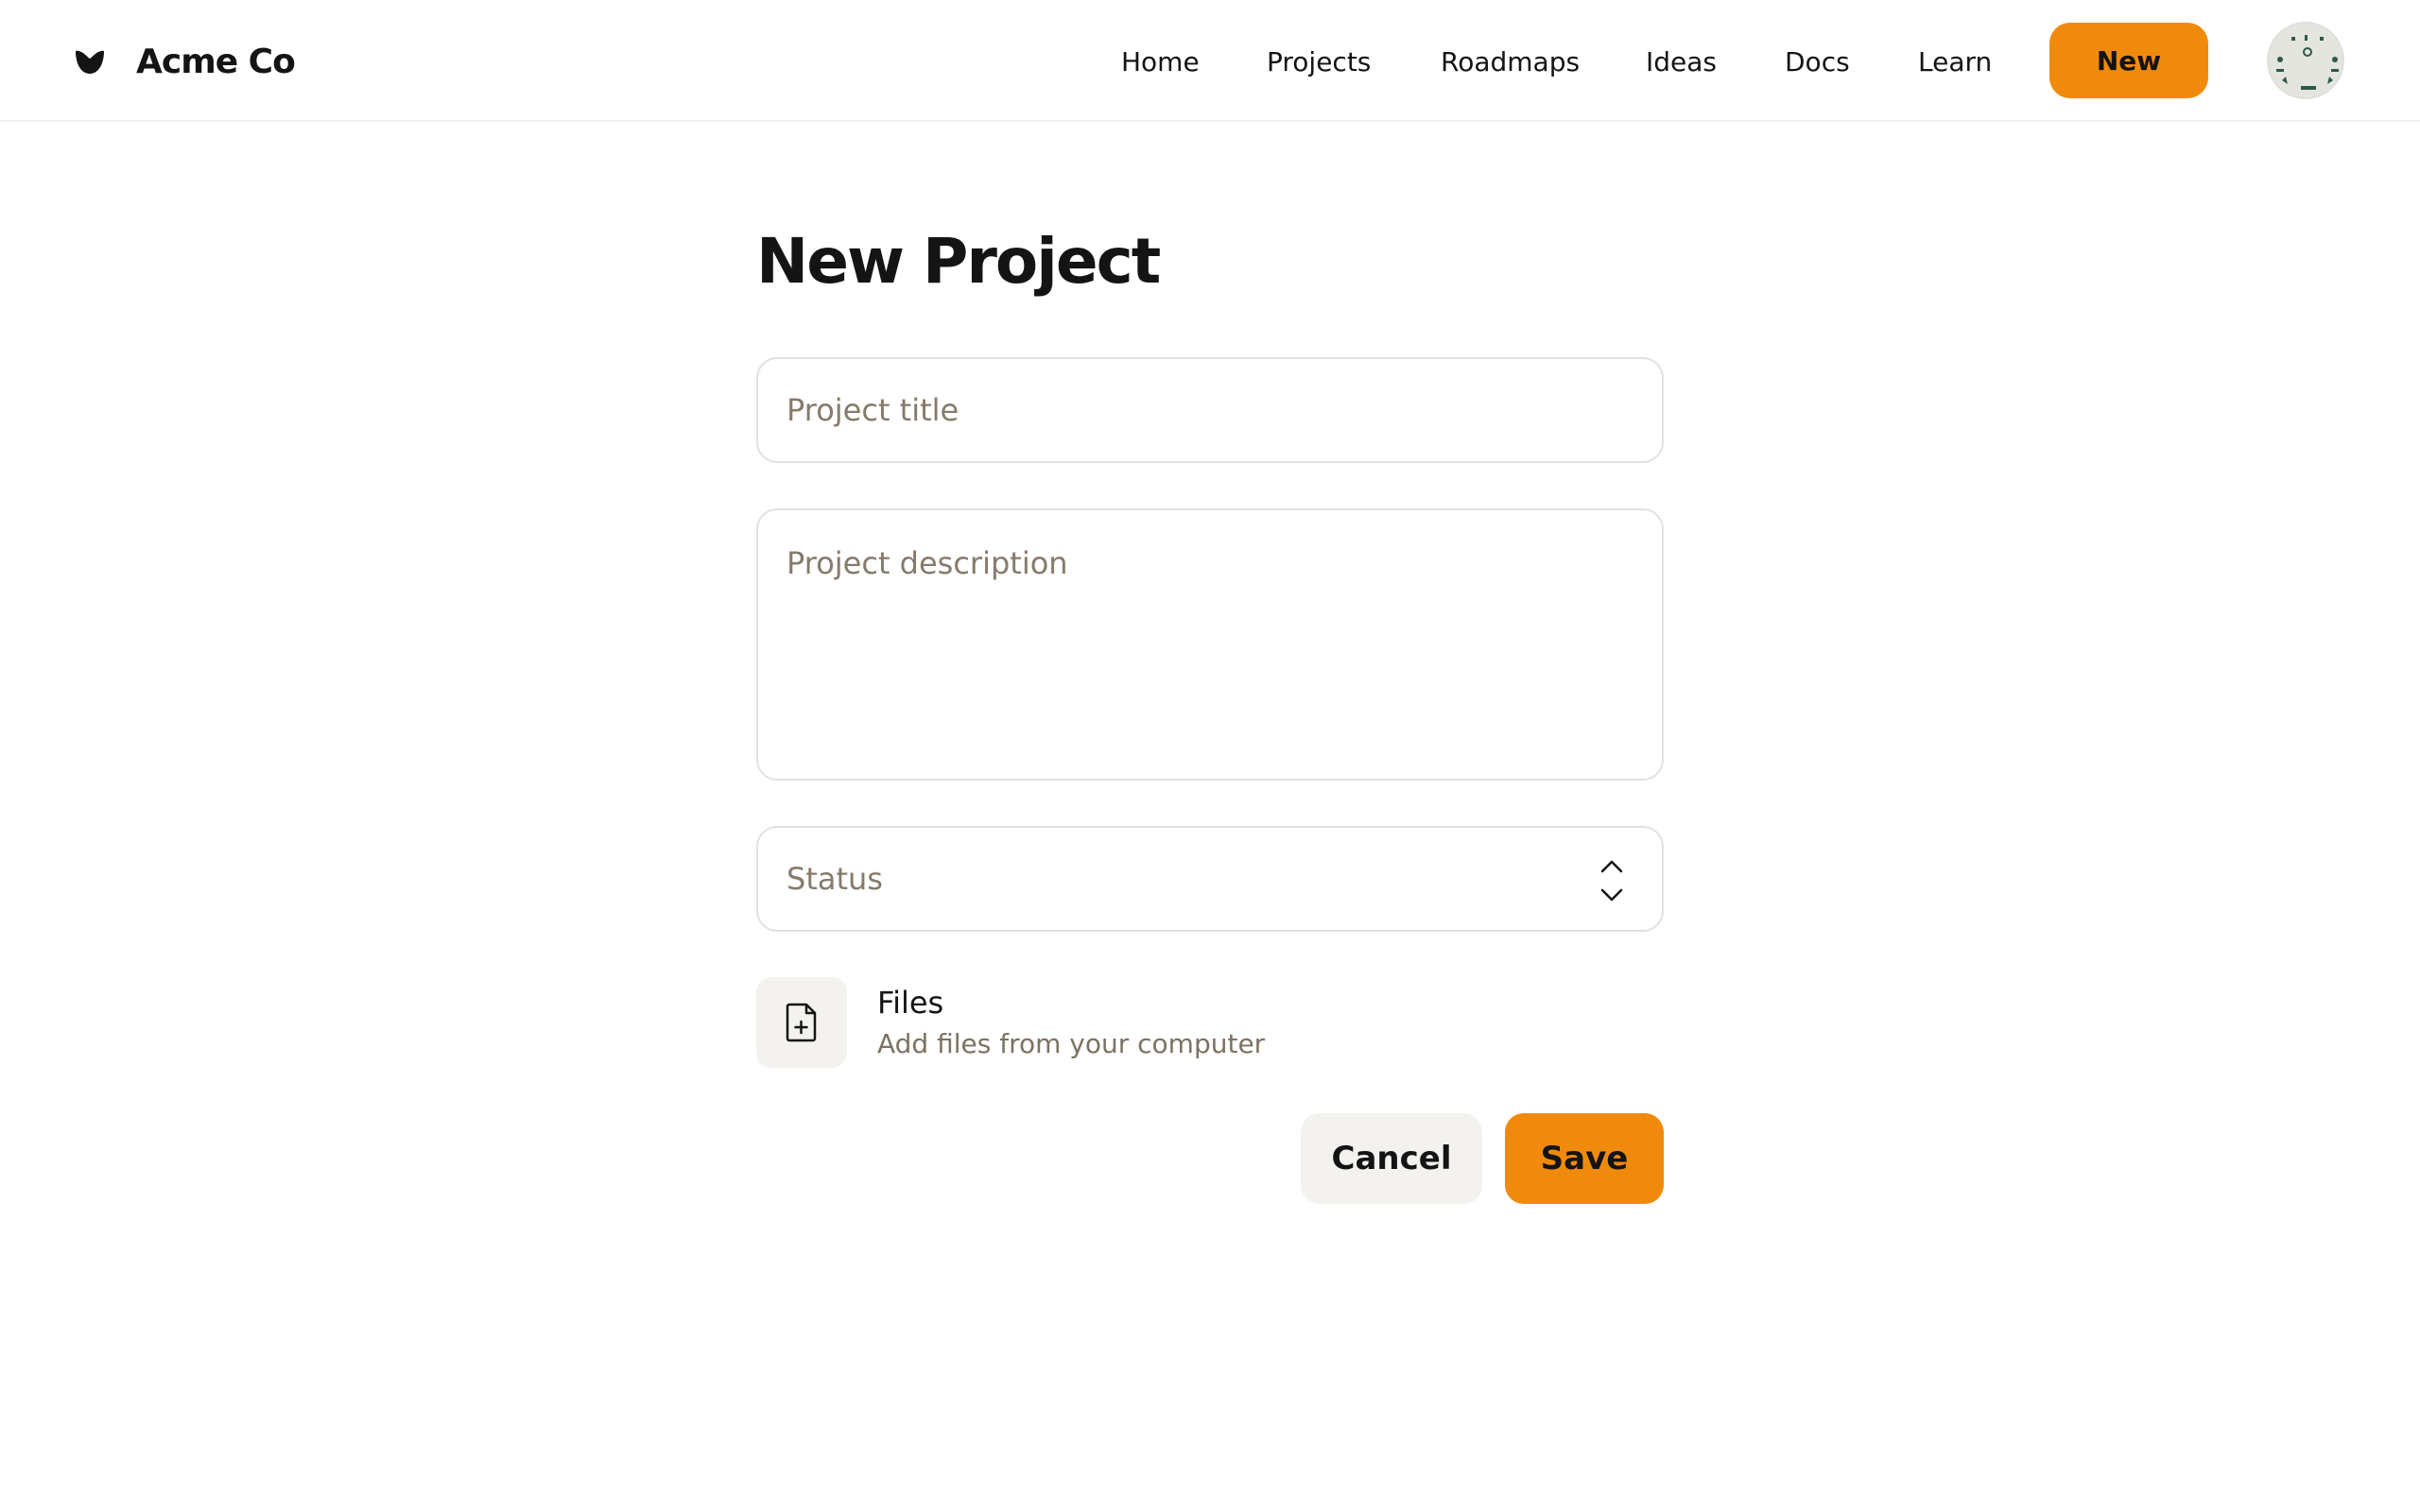  What do you see at coordinates (1955, 61) in the screenshot?
I see `nav-learn: Learn` at bounding box center [1955, 61].